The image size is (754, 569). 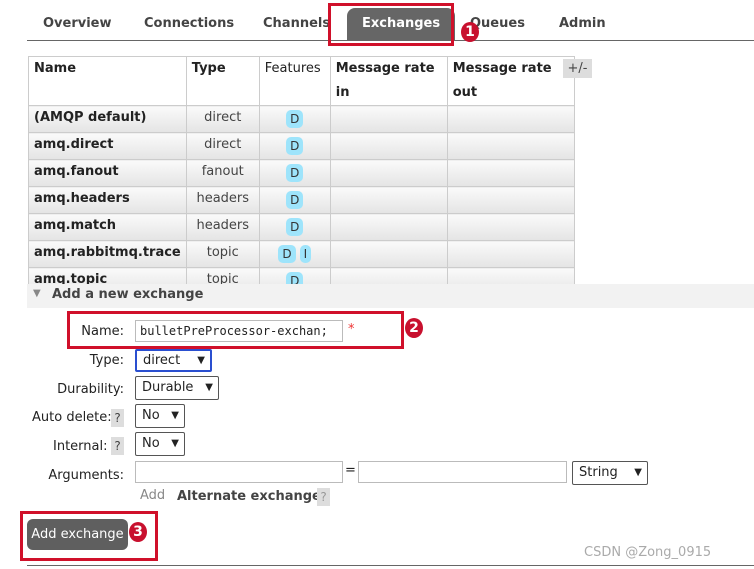 I want to click on durability-select: Durable ▼, so click(x=177, y=388).